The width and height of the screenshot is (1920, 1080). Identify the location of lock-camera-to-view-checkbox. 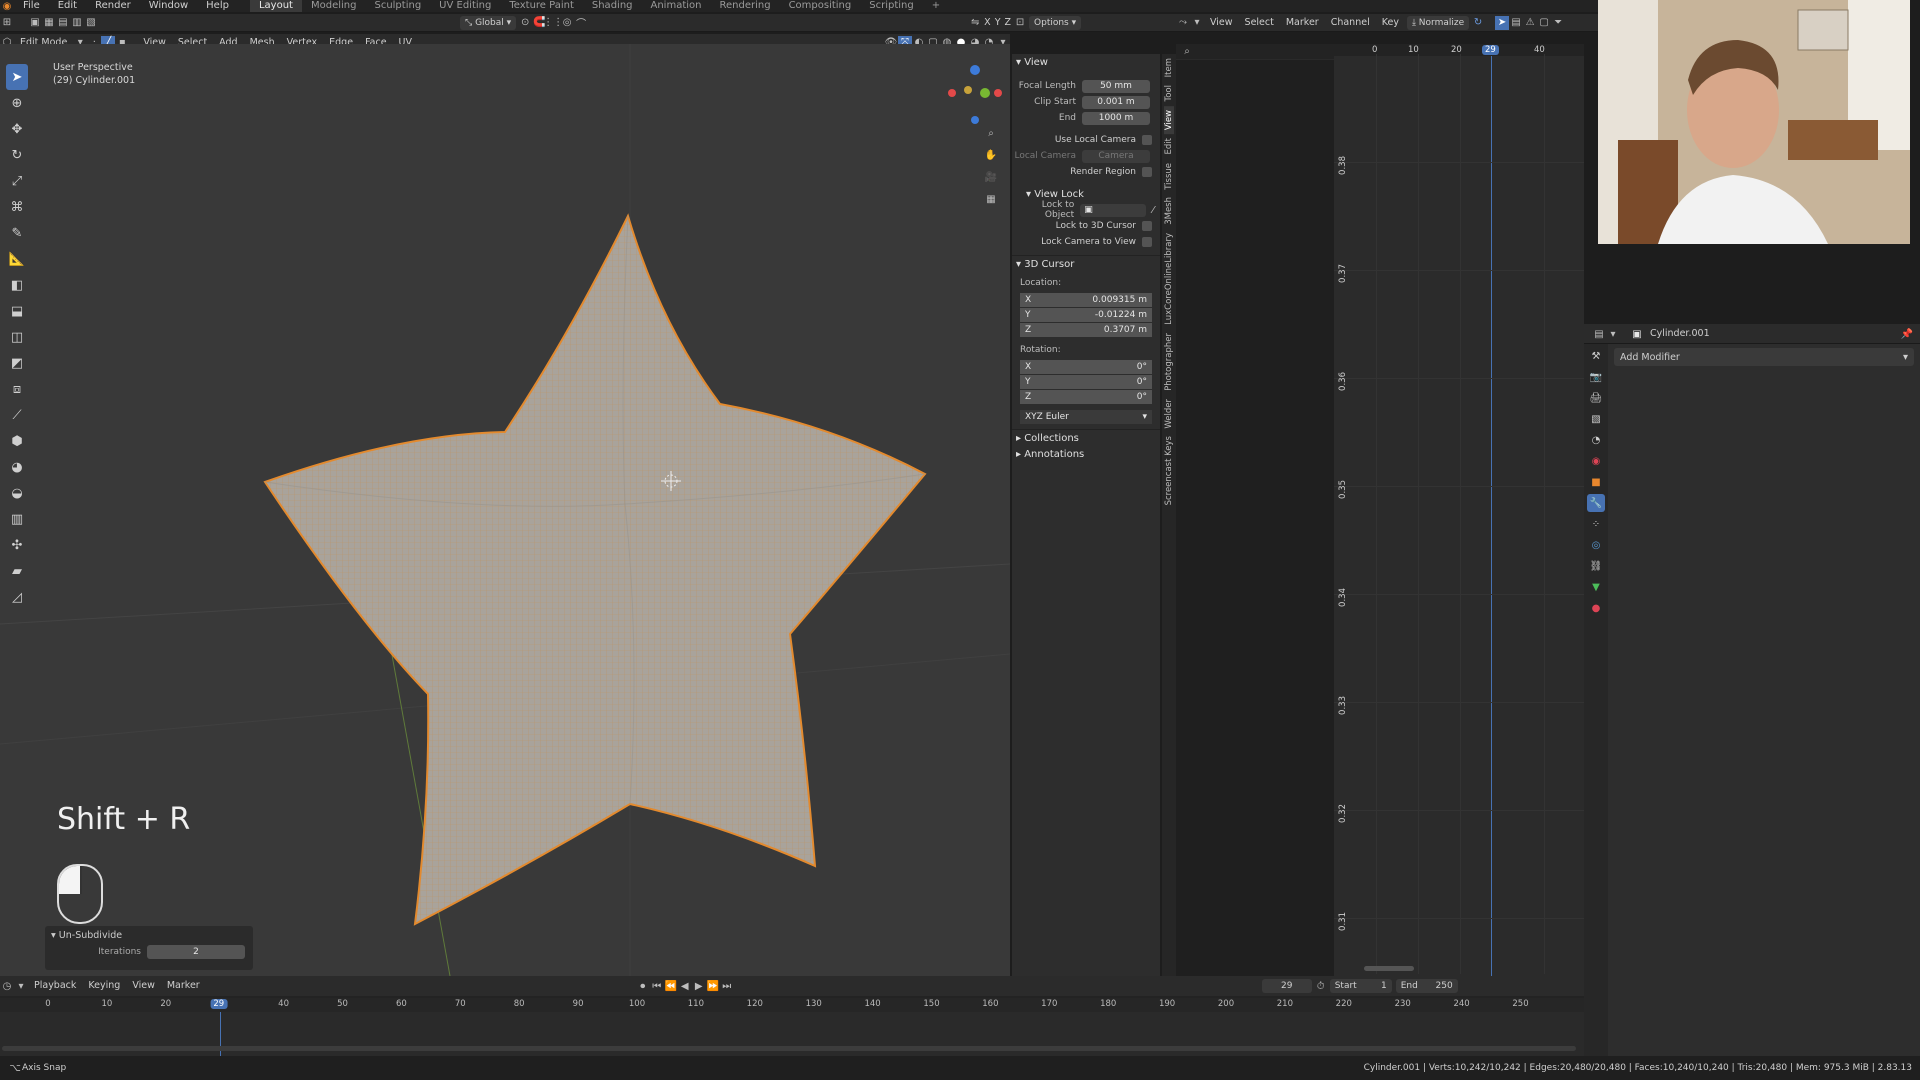
(1147, 242).